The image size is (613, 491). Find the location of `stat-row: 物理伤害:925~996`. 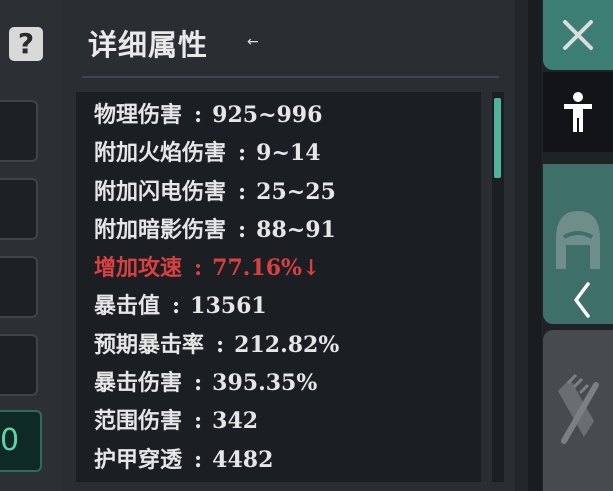

stat-row: 物理伤害:925~996 is located at coordinates (216, 115).